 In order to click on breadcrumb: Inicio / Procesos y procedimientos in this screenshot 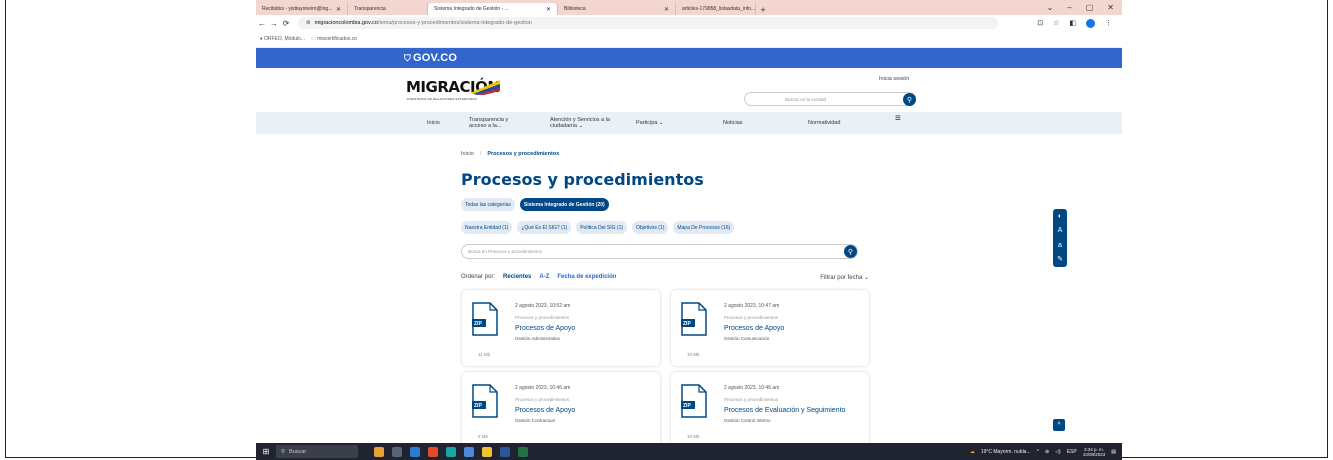, I will do `click(510, 154)`.